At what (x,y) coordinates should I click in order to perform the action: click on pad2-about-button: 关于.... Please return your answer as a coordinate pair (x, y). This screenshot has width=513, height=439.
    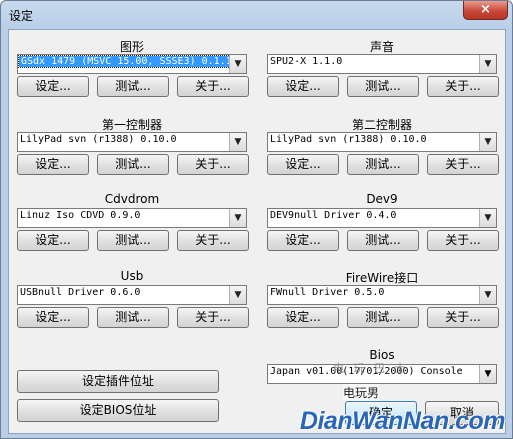
    Looking at the image, I should click on (463, 164).